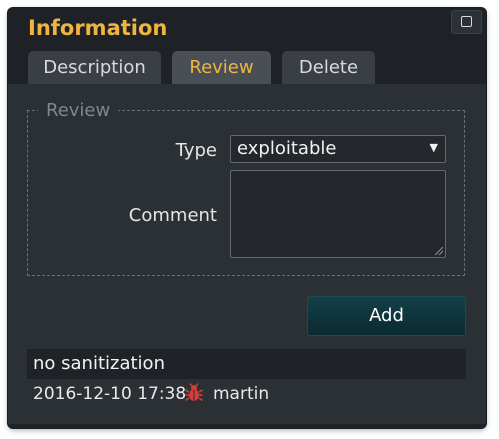  What do you see at coordinates (221, 67) in the screenshot?
I see `tab-review: Review` at bounding box center [221, 67].